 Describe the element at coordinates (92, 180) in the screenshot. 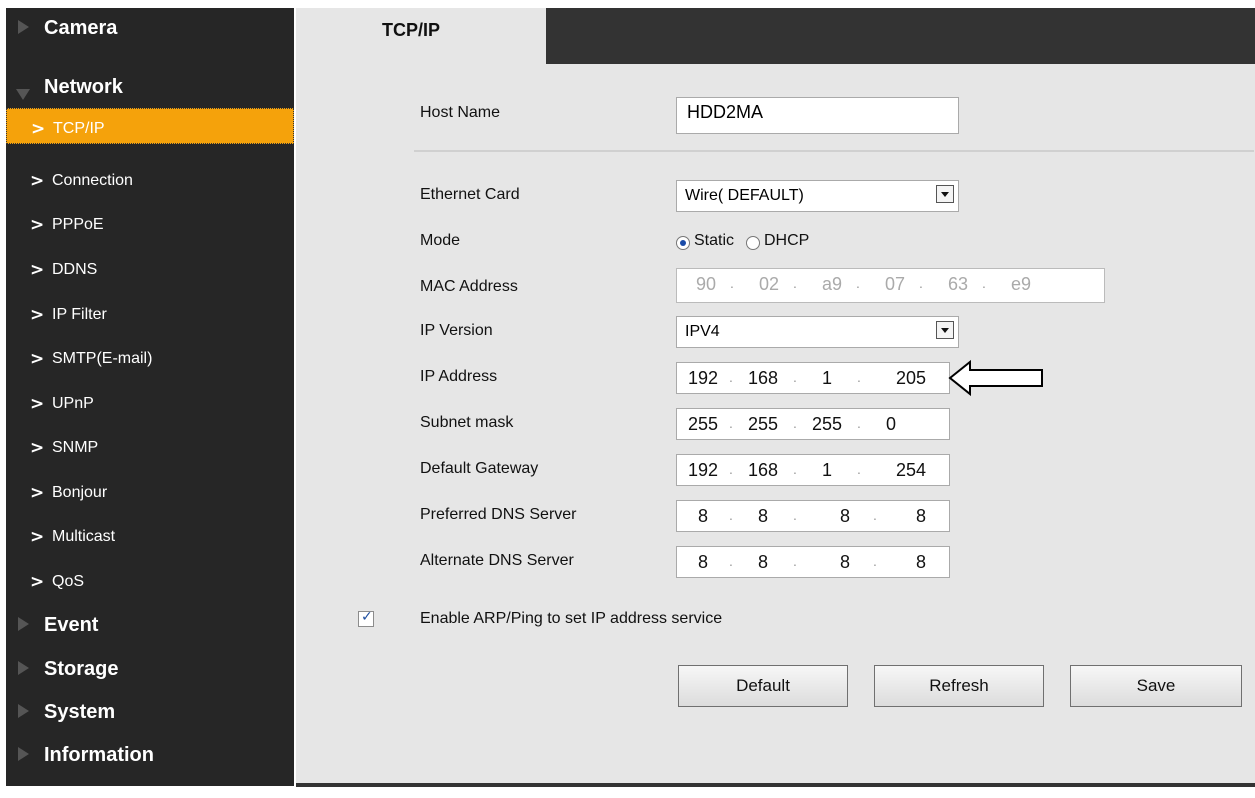

I see `sidebar-item-label: Connection` at that location.